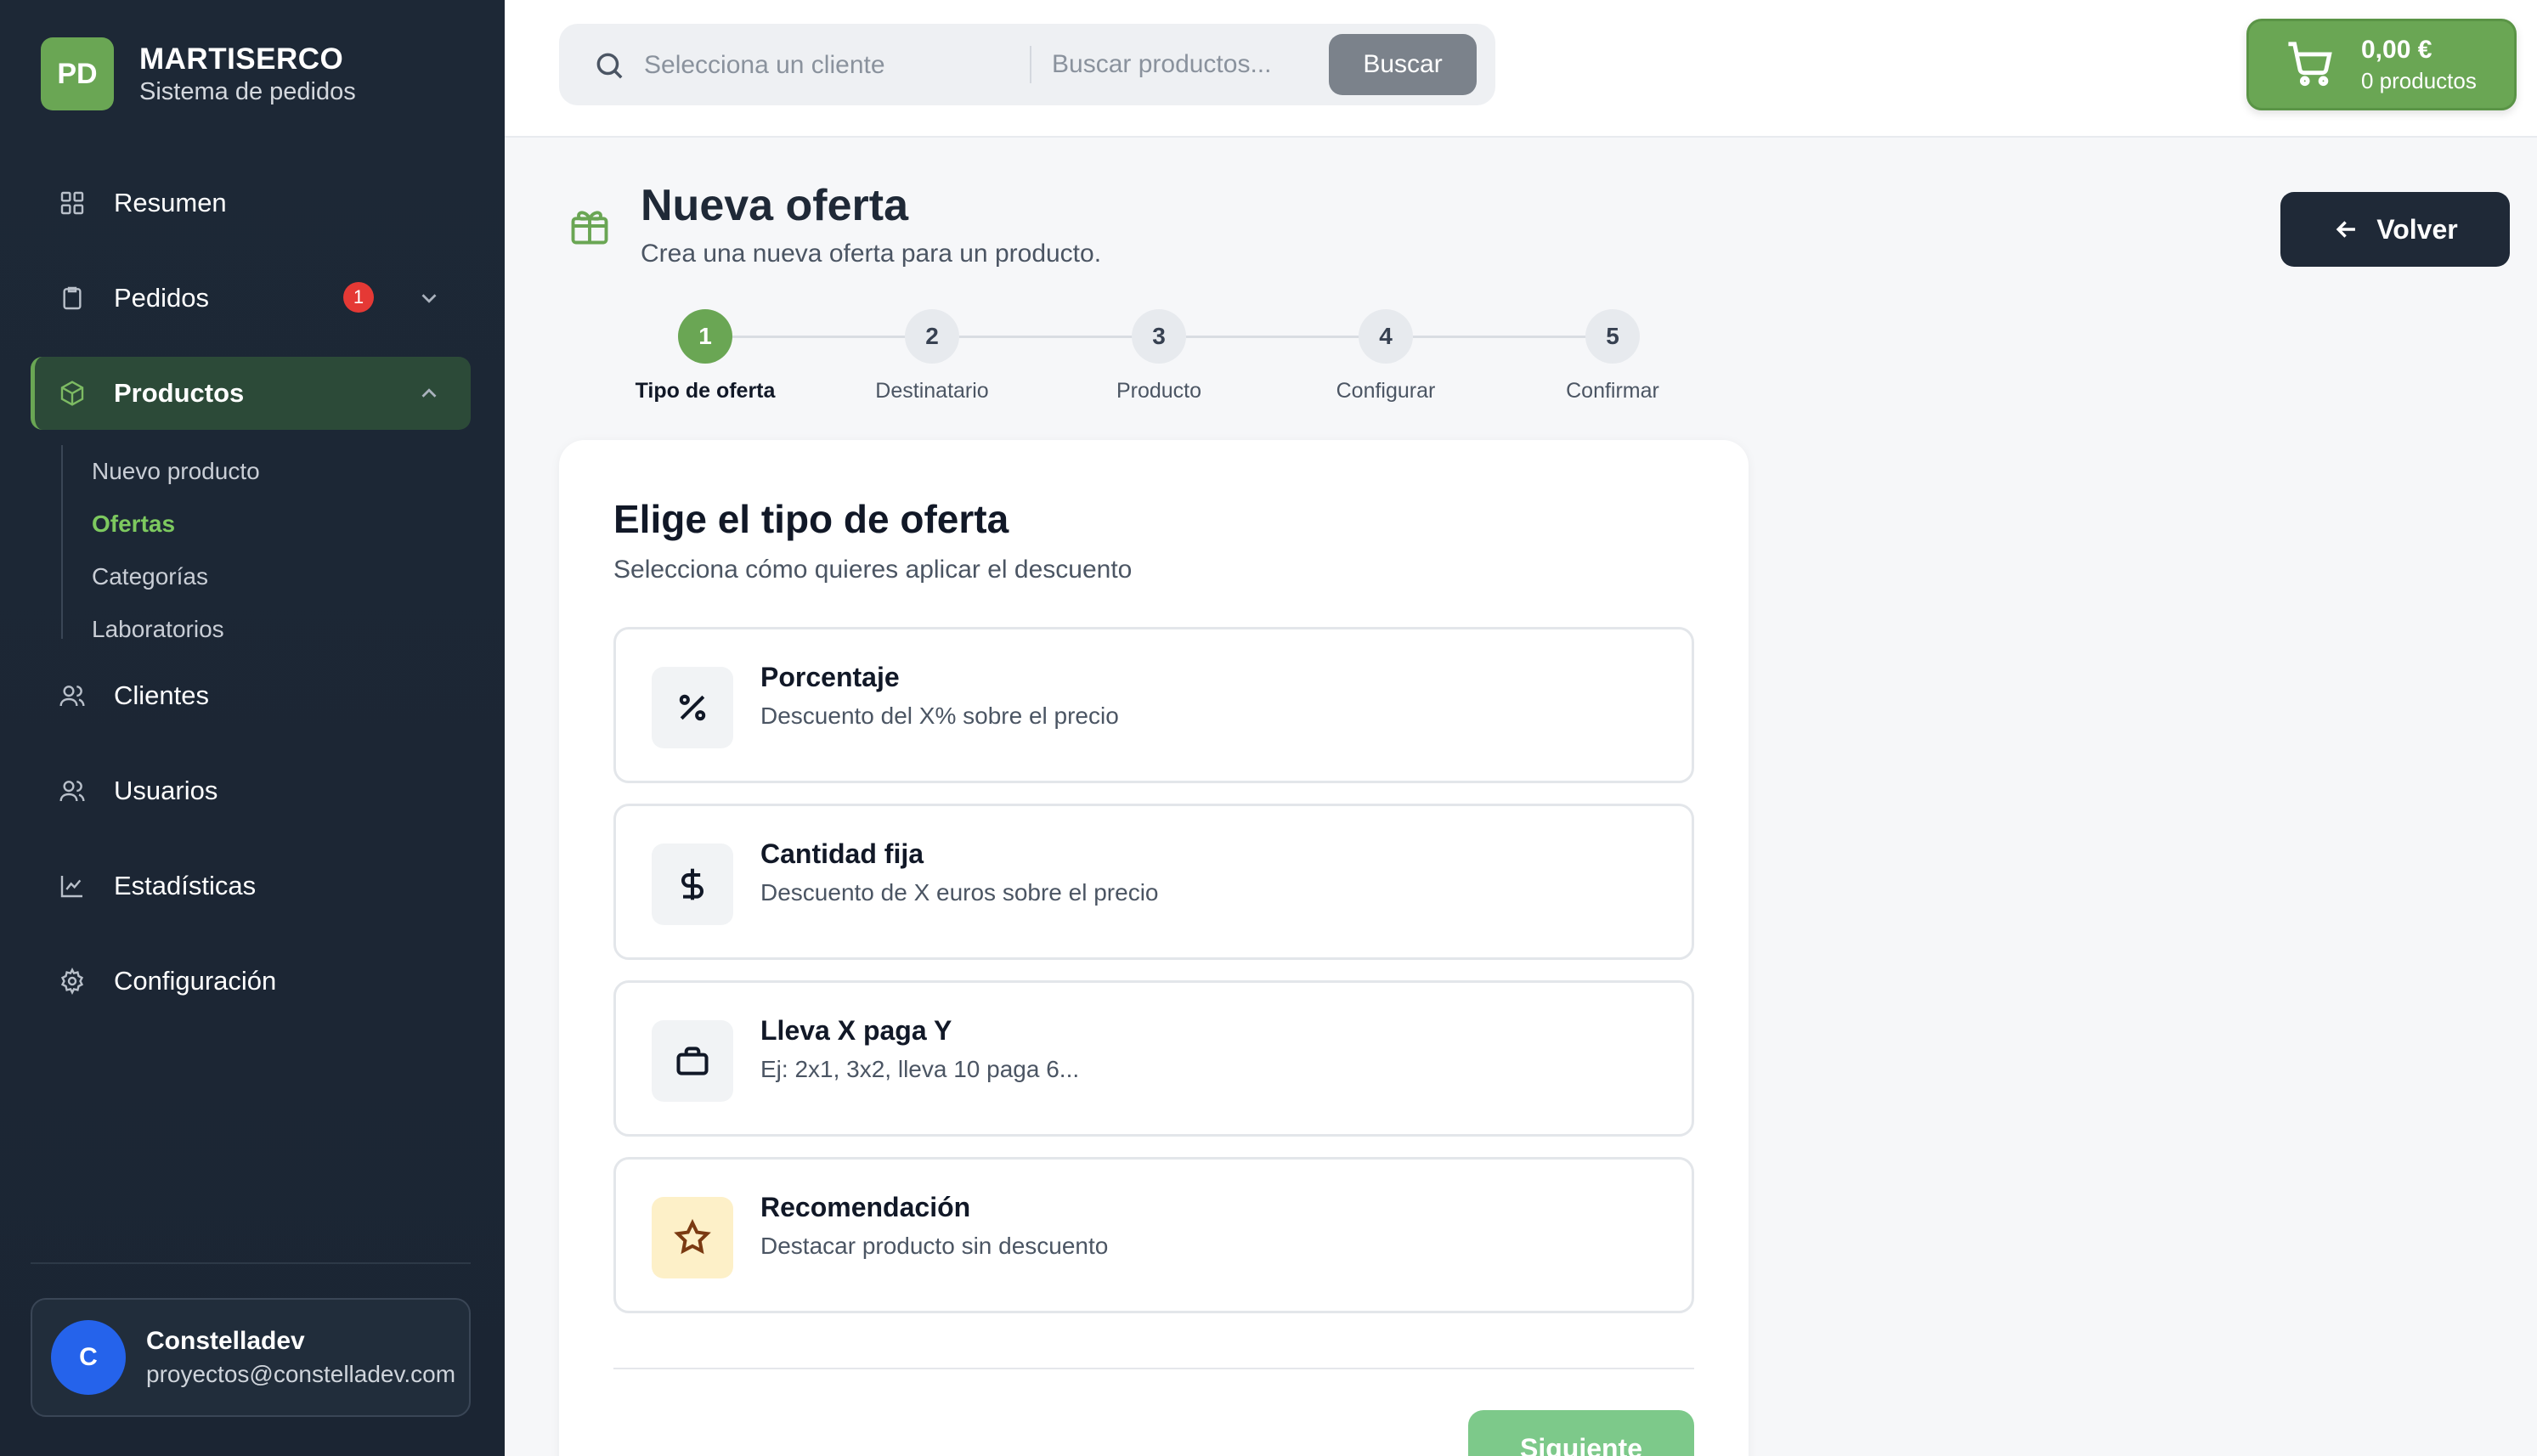 The image size is (2537, 1456). I want to click on option-title: Cantidad fija, so click(842, 854).